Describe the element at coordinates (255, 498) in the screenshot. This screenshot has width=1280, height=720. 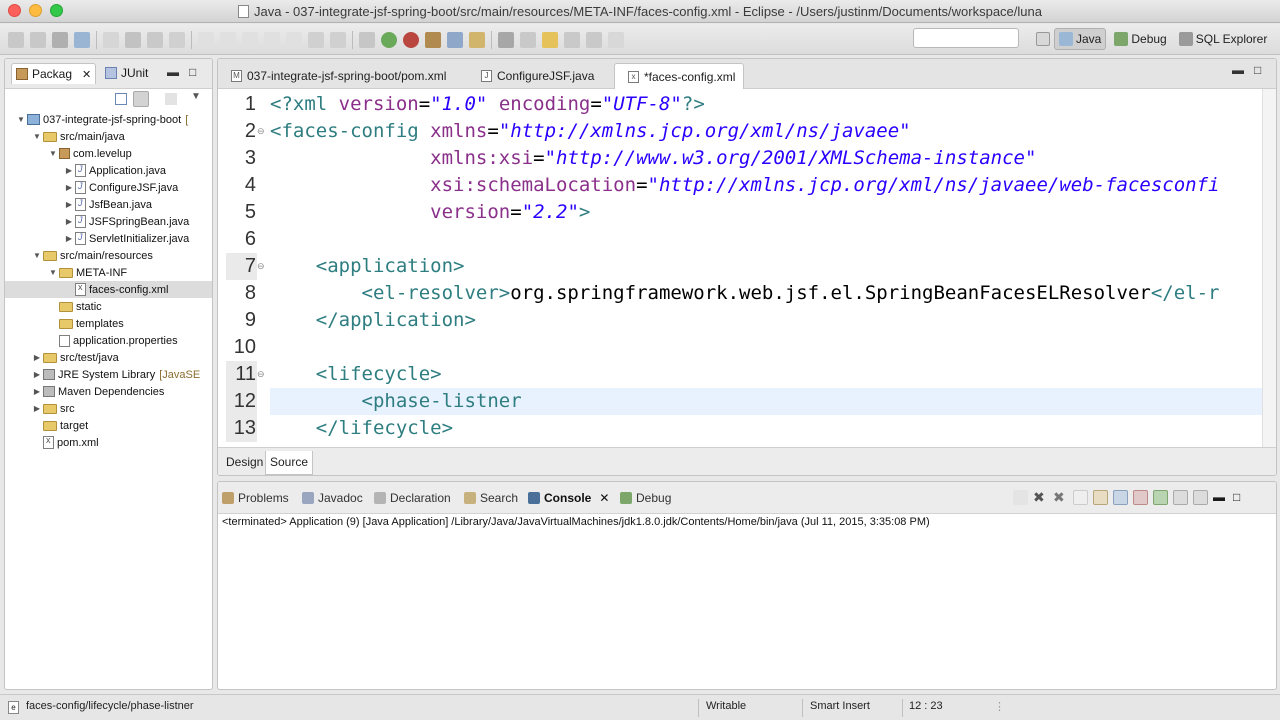
I see `bottom-tab: Problems` at that location.